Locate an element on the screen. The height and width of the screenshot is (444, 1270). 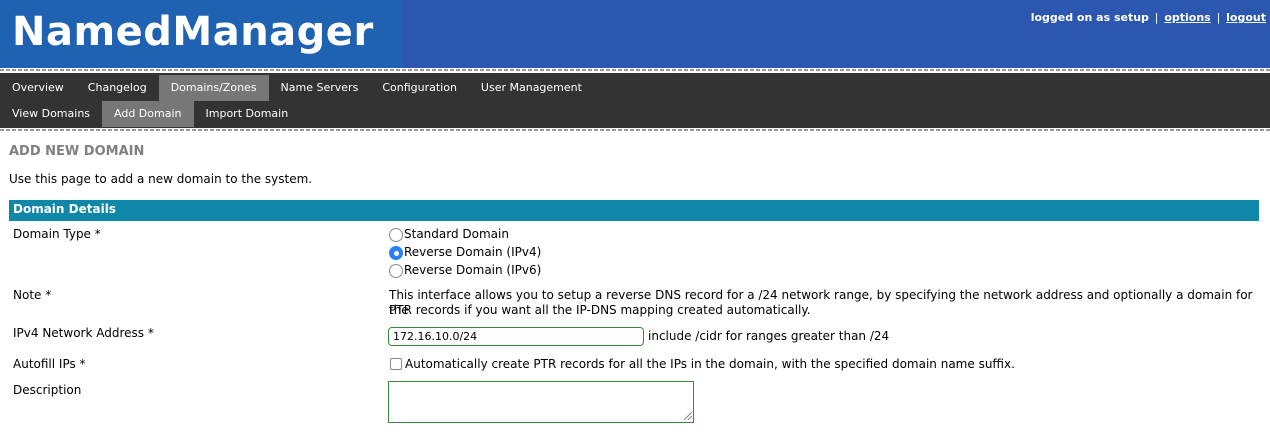
section-title: Domain Details is located at coordinates (64, 209).